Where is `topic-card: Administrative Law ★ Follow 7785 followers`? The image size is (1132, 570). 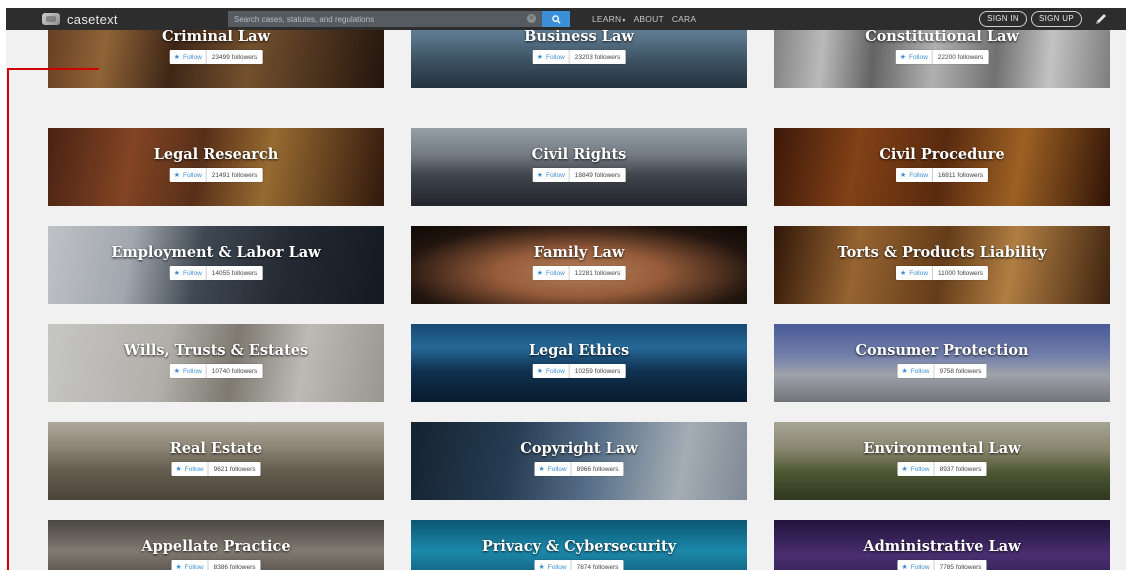 topic-card: Administrative Law ★ Follow 7785 followers is located at coordinates (942, 545).